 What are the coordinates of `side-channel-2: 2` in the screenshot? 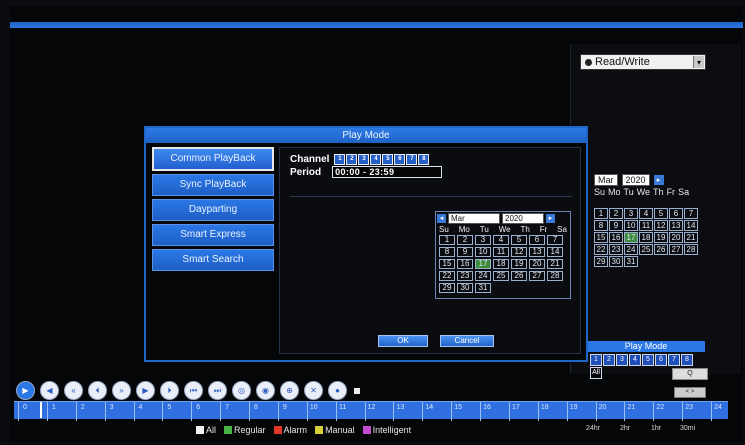 It's located at (609, 360).